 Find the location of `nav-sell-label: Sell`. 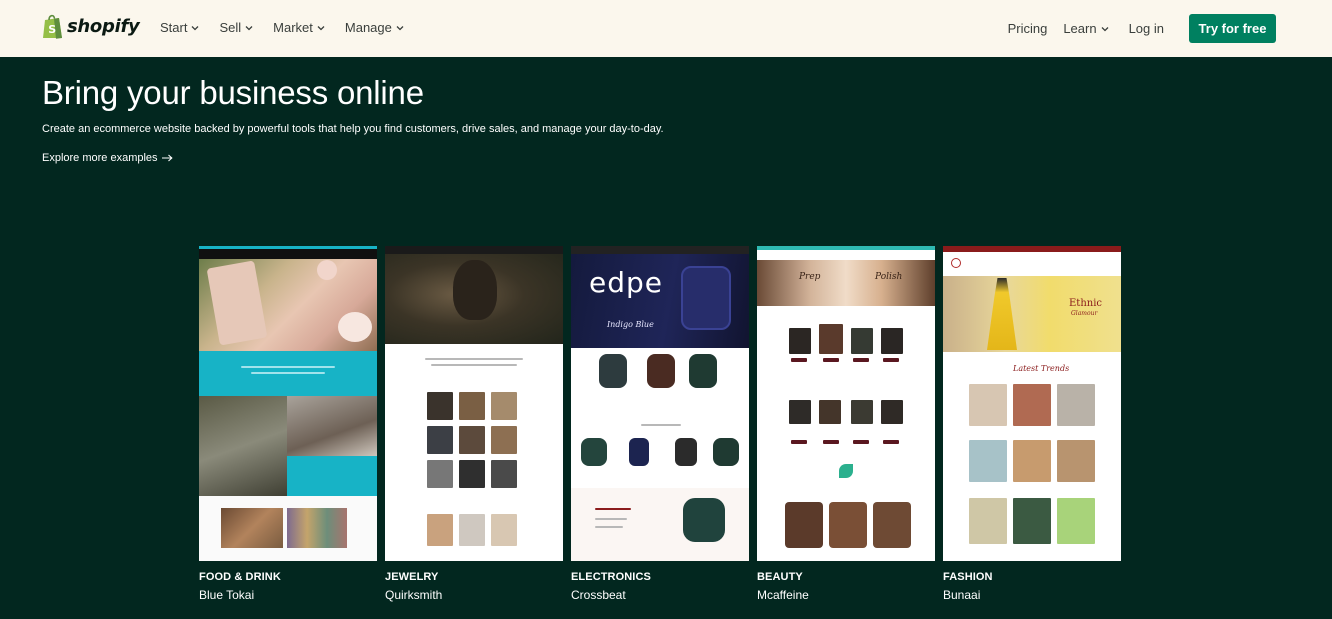

nav-sell-label: Sell is located at coordinates (230, 27).